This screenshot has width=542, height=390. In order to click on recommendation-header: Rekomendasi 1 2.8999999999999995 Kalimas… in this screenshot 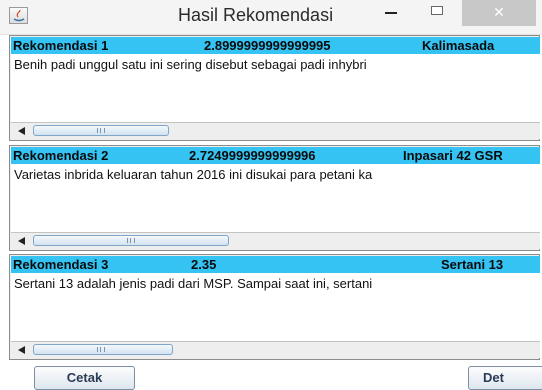, I will do `click(275, 45)`.